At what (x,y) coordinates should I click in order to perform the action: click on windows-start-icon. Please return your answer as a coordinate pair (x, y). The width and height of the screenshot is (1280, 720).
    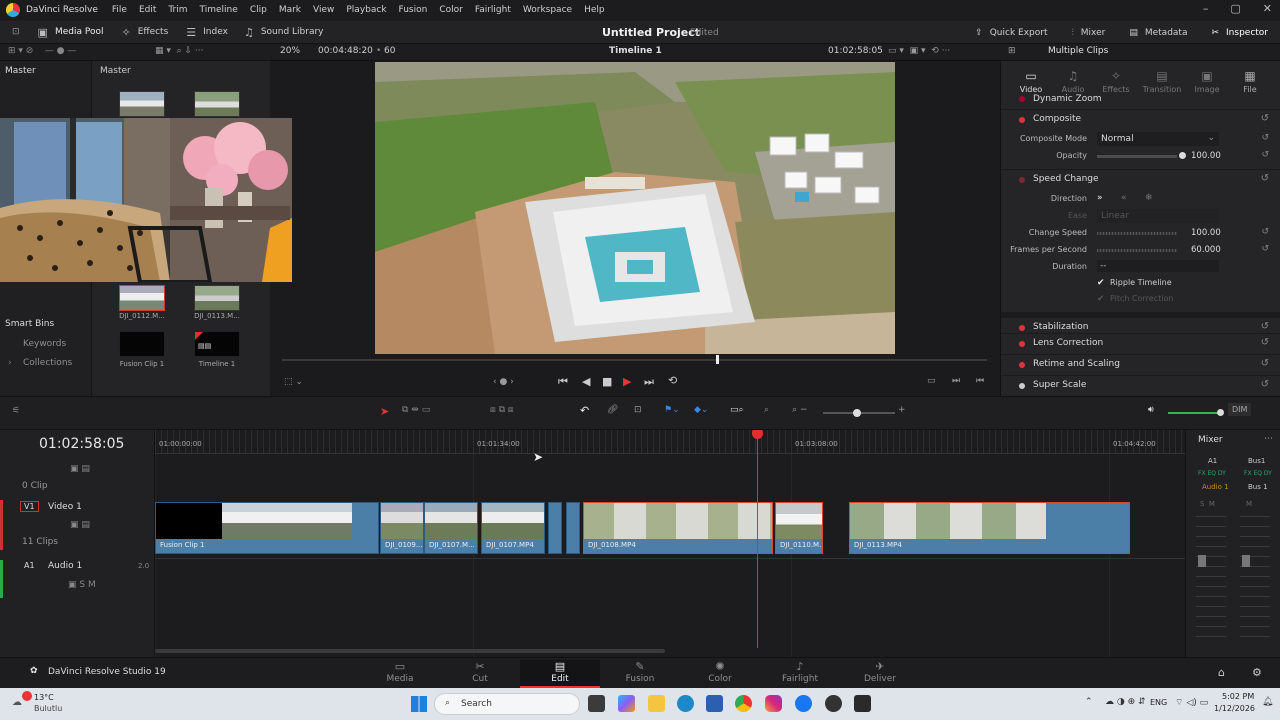
    Looking at the image, I should click on (419, 704).